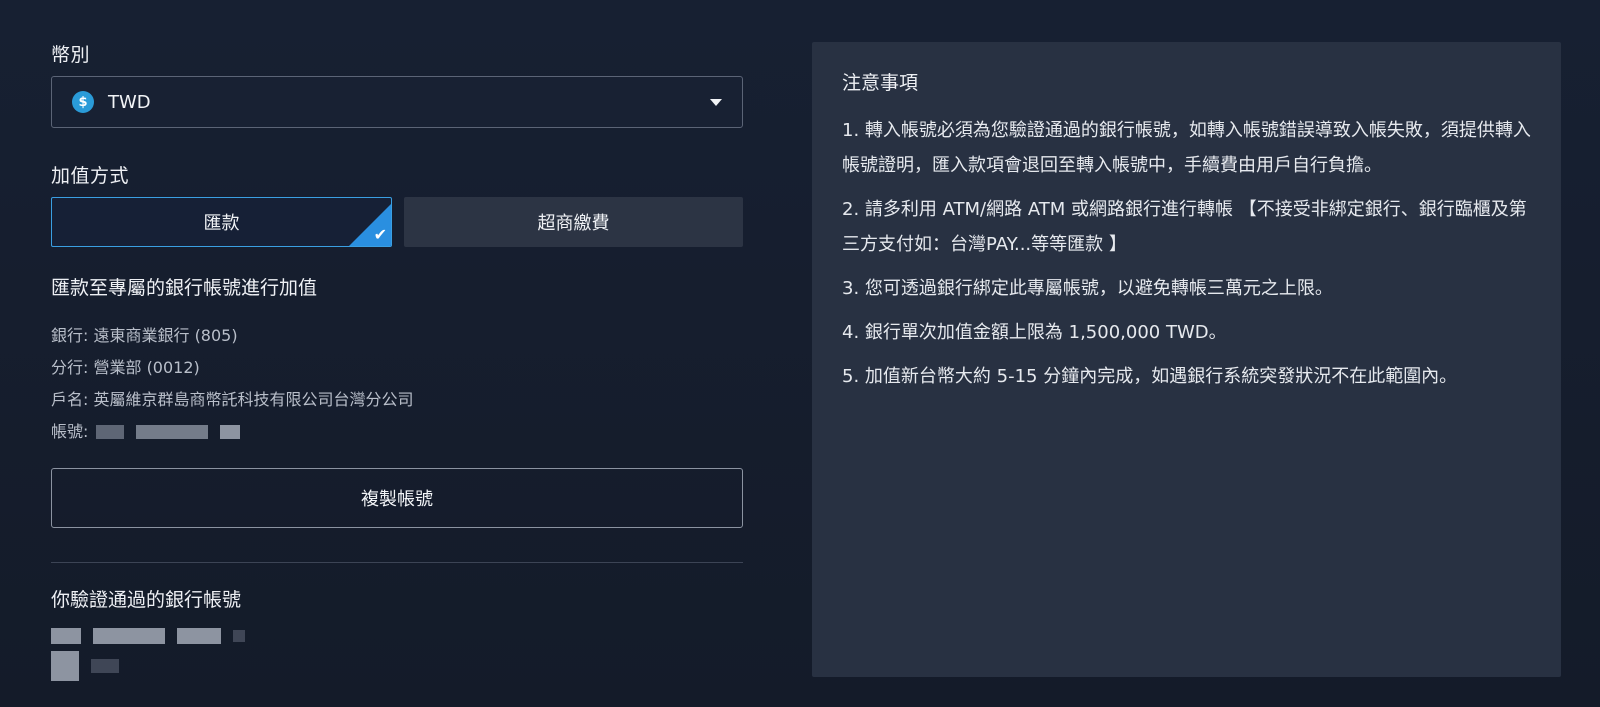 Image resolution: width=1600 pixels, height=707 pixels. What do you see at coordinates (144, 335) in the screenshot?
I see `bank-info: 銀行: 遠東商業銀行 (805)` at bounding box center [144, 335].